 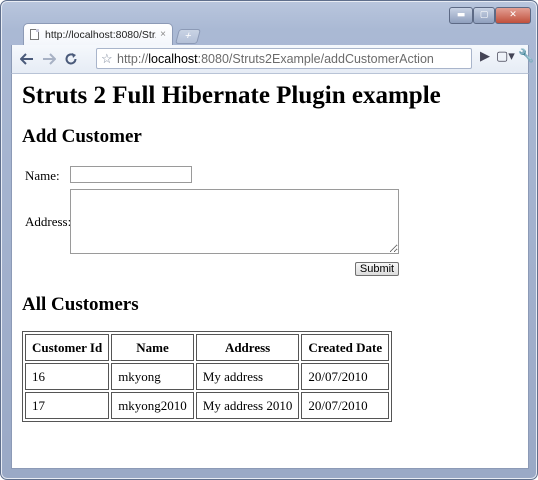 What do you see at coordinates (234, 221) in the screenshot?
I see `address-textarea` at bounding box center [234, 221].